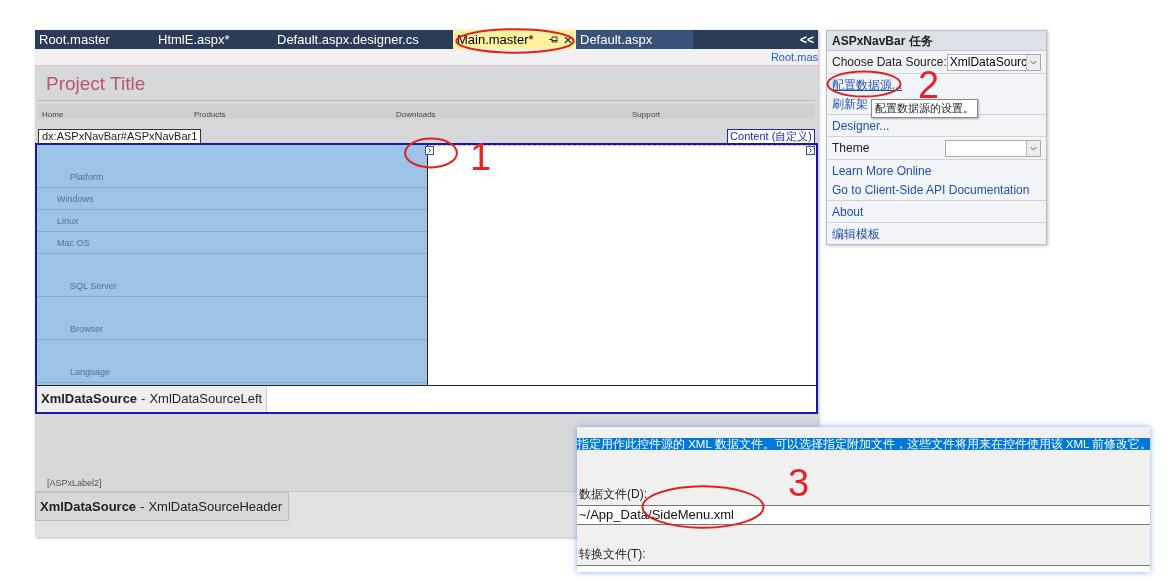 This screenshot has height=584, width=1175. What do you see at coordinates (568, 39) in the screenshot?
I see `close-icon` at bounding box center [568, 39].